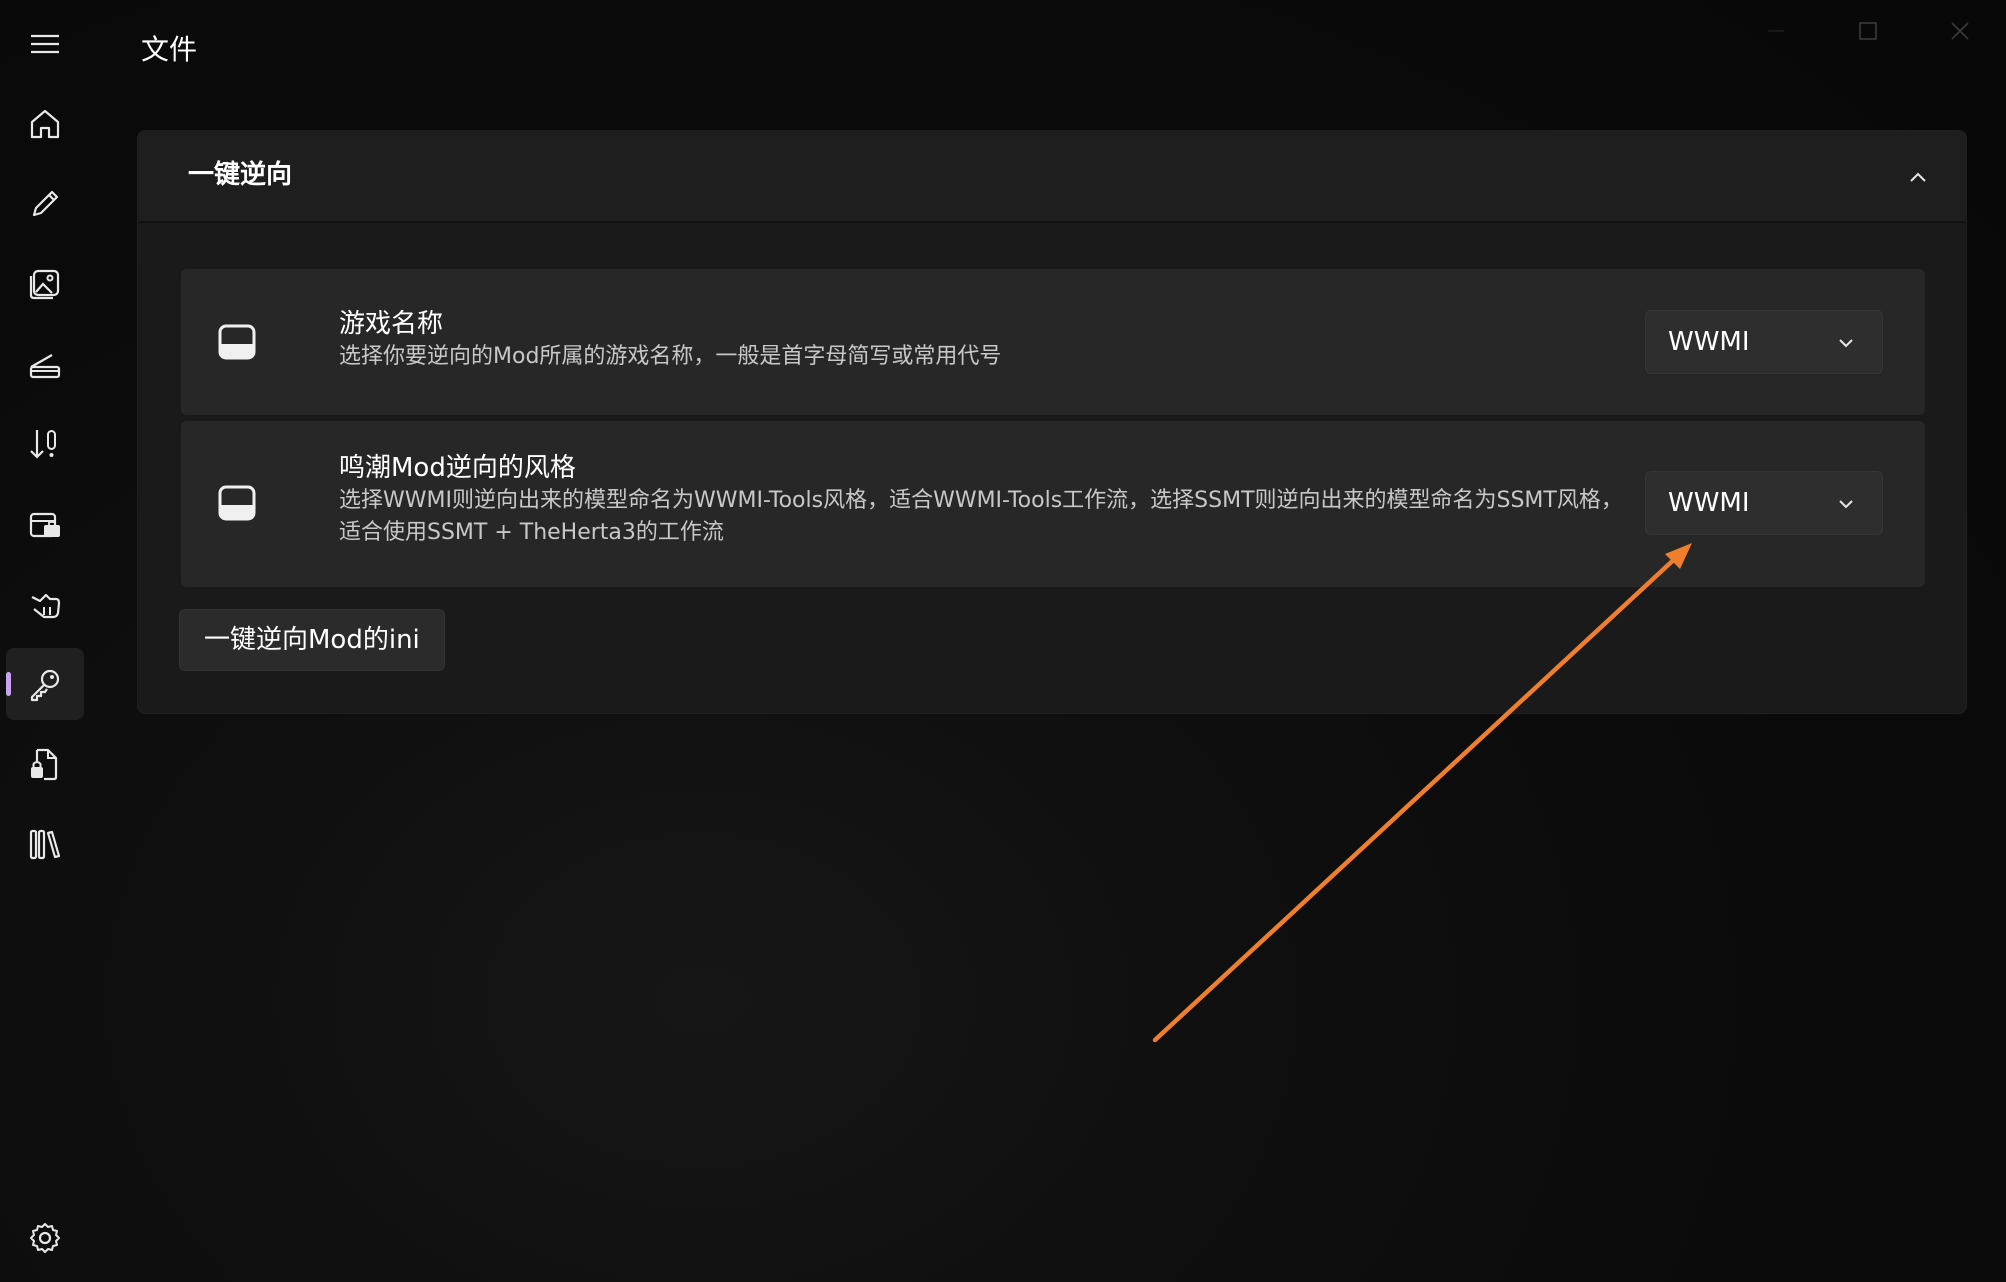  I want to click on maximize-icon, so click(1868, 31).